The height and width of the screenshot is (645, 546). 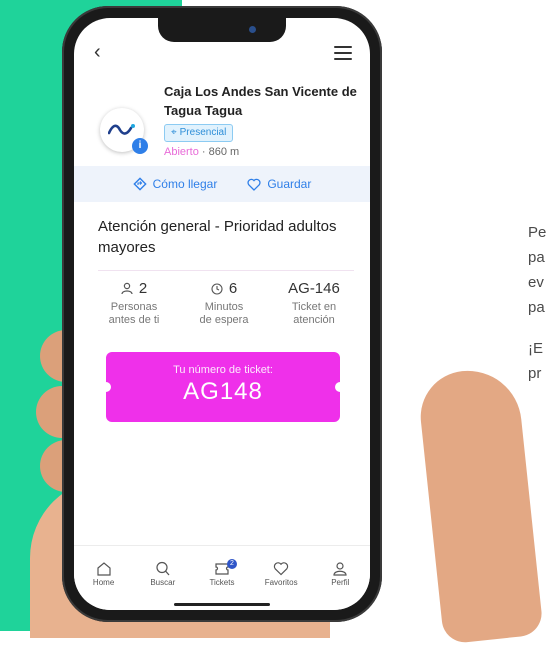 What do you see at coordinates (222, 54) in the screenshot?
I see `top-bar: ‹` at bounding box center [222, 54].